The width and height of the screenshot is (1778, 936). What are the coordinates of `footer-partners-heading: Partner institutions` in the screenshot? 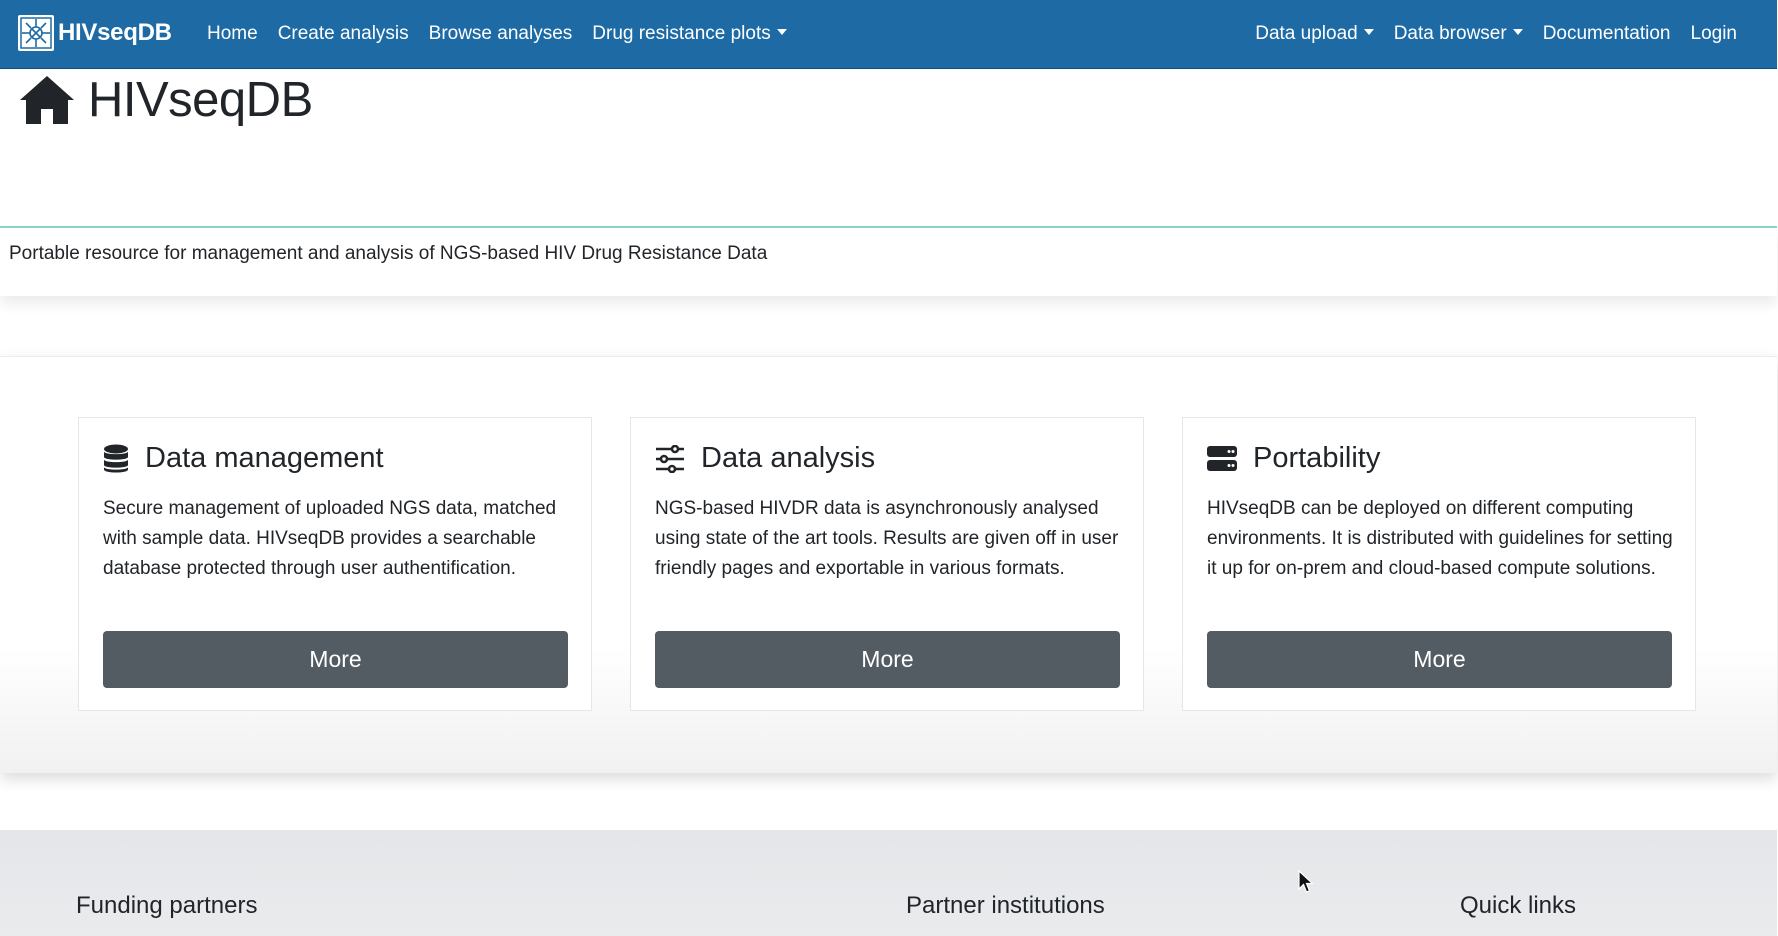 It's located at (1005, 905).